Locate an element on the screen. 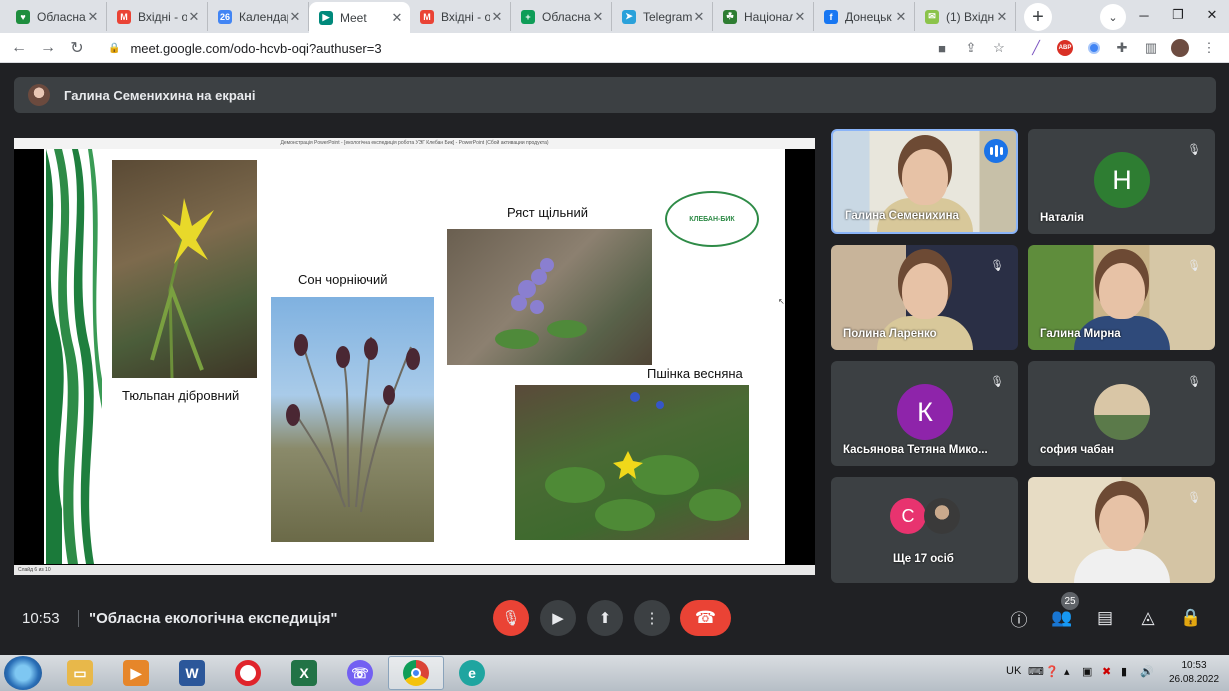 This screenshot has width=1229, height=691. participant-video is located at coordinates (1121, 523).